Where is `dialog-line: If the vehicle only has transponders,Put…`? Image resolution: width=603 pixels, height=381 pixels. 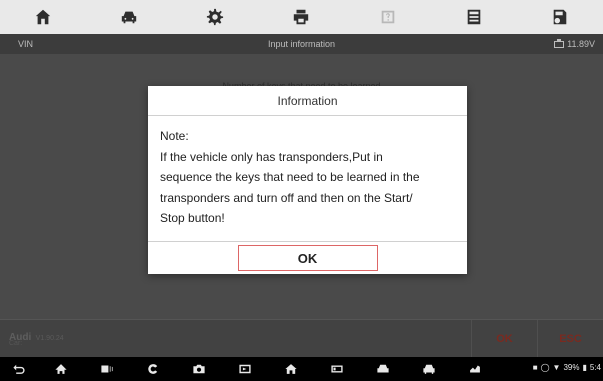
dialog-line: If the vehicle only has transponders,Put… is located at coordinates (271, 156).